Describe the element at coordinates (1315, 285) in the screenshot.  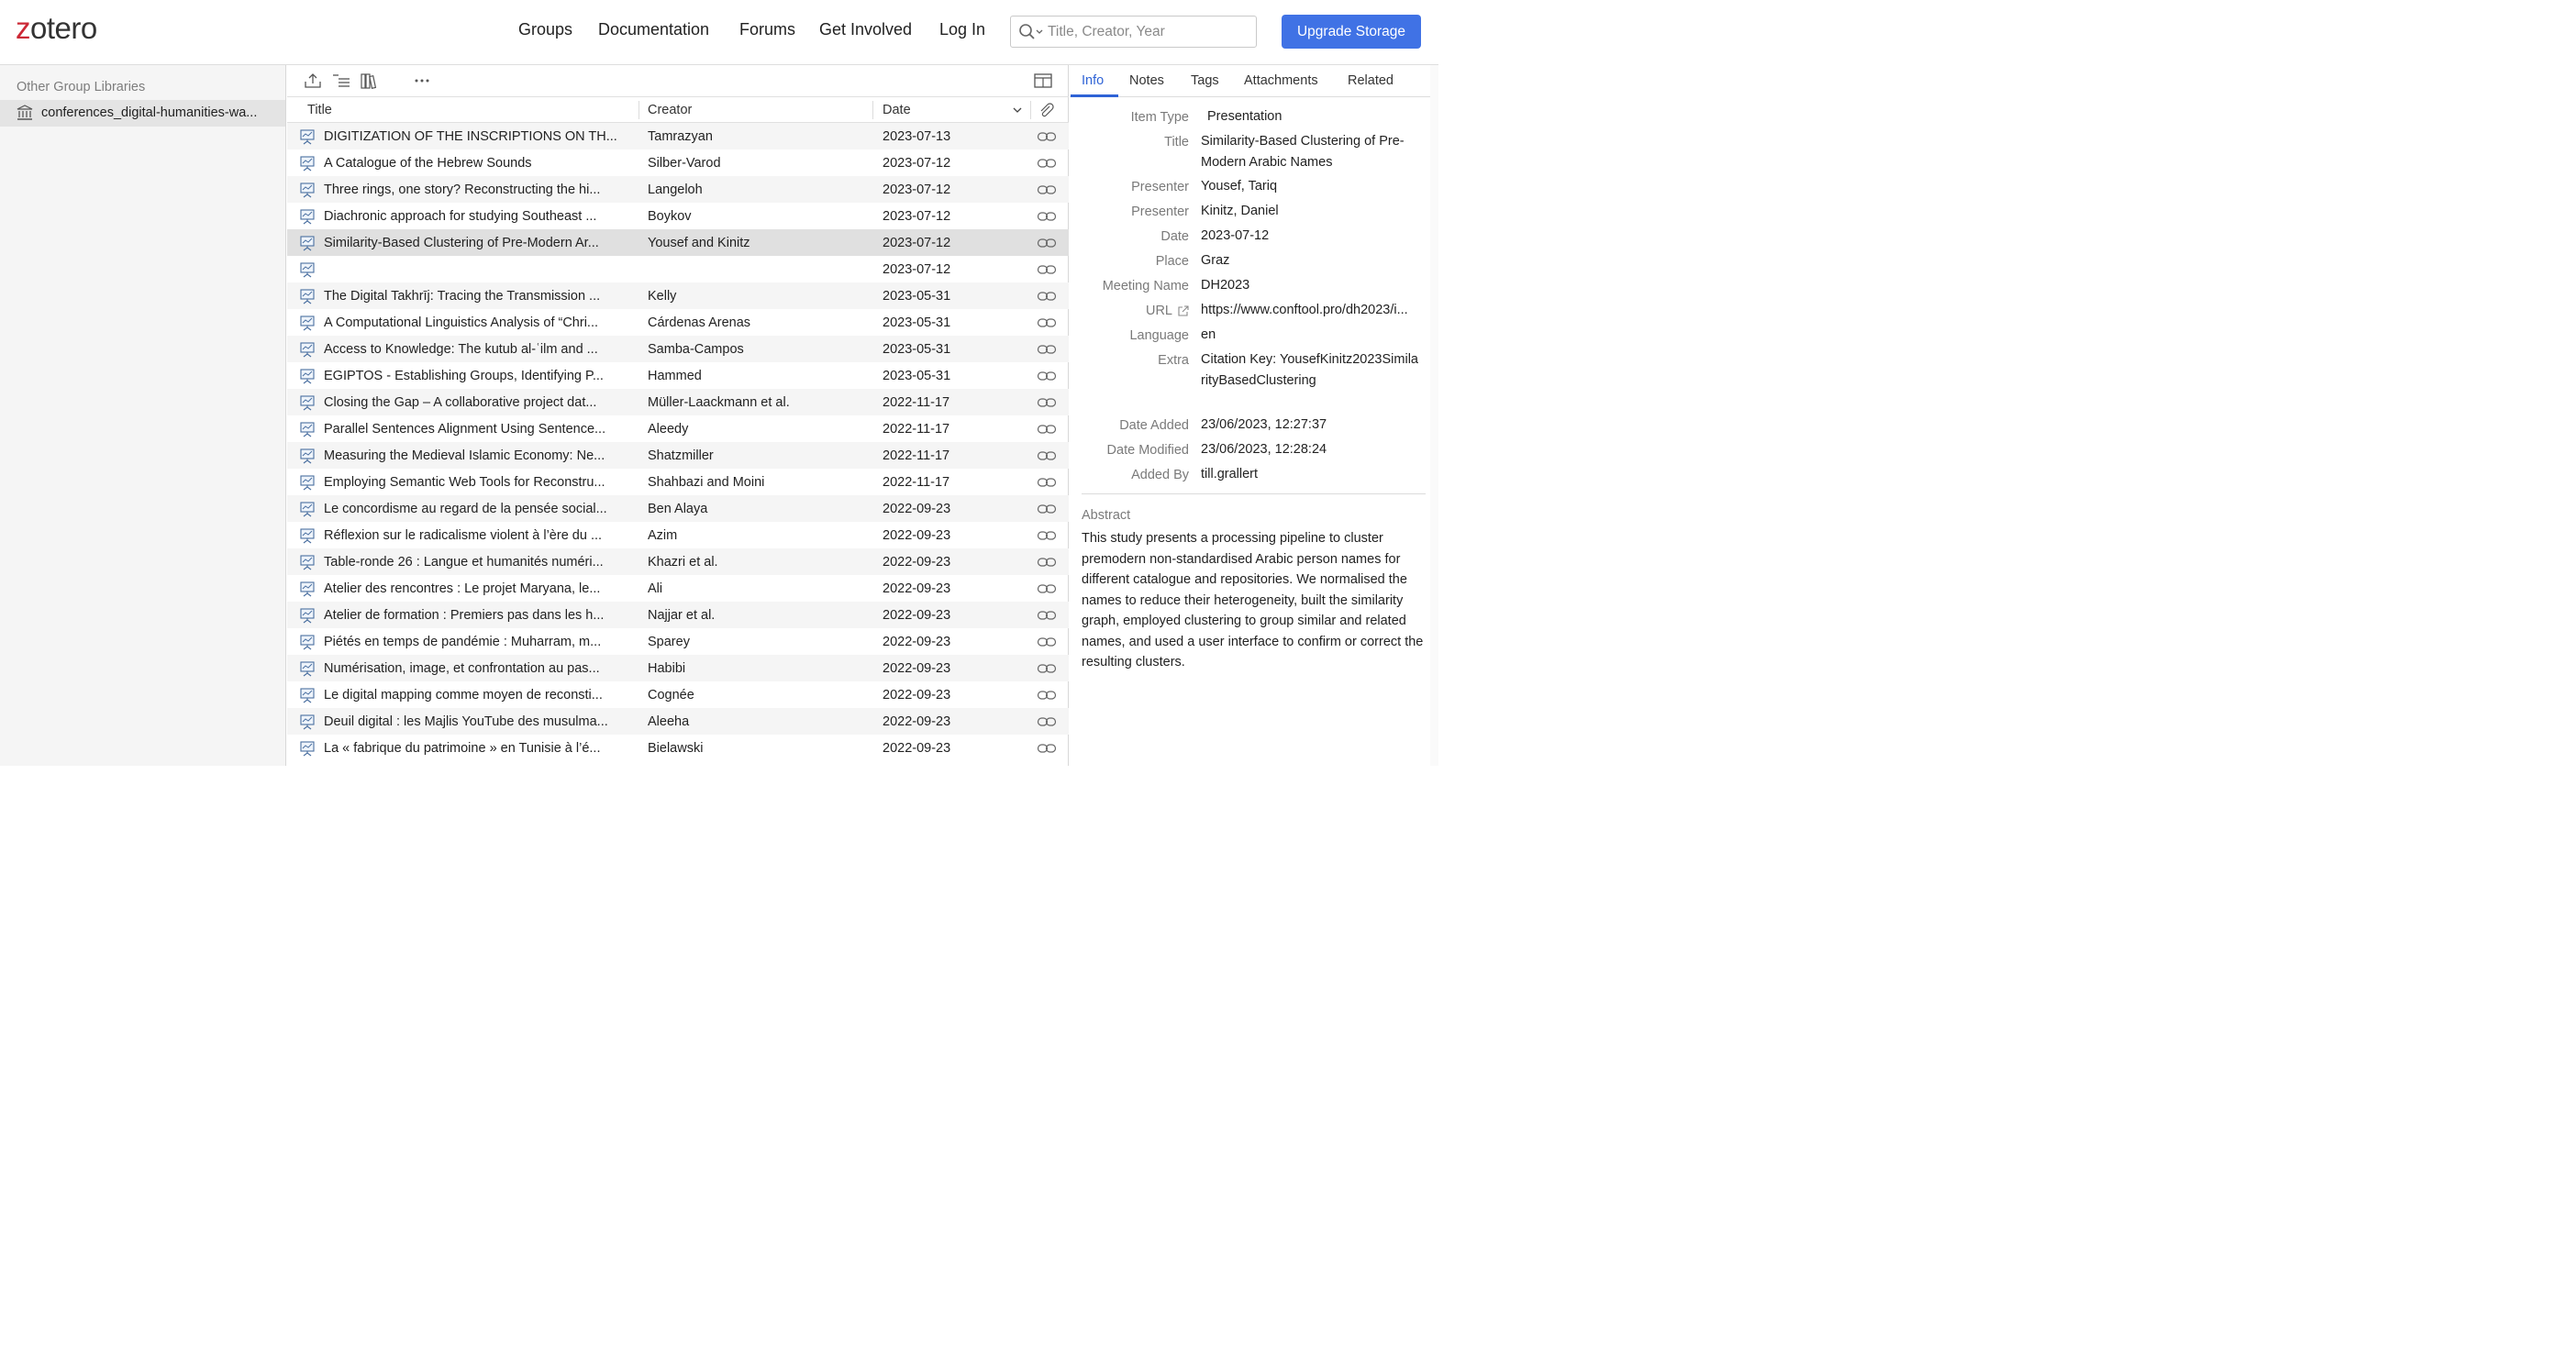
I see `meeting-name-field: DH2023` at that location.